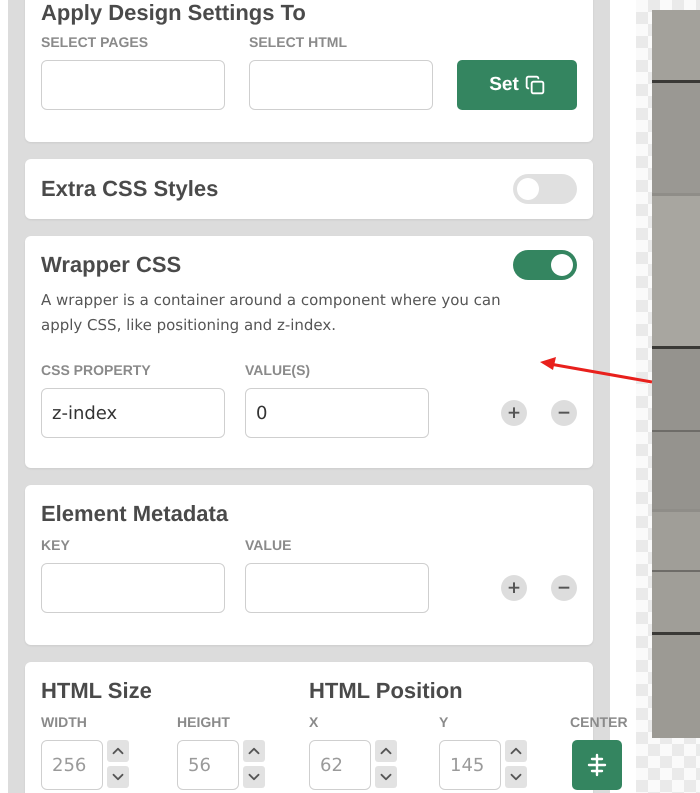 The width and height of the screenshot is (700, 793). Describe the element at coordinates (534, 85) in the screenshot. I see `copy-icon` at that location.